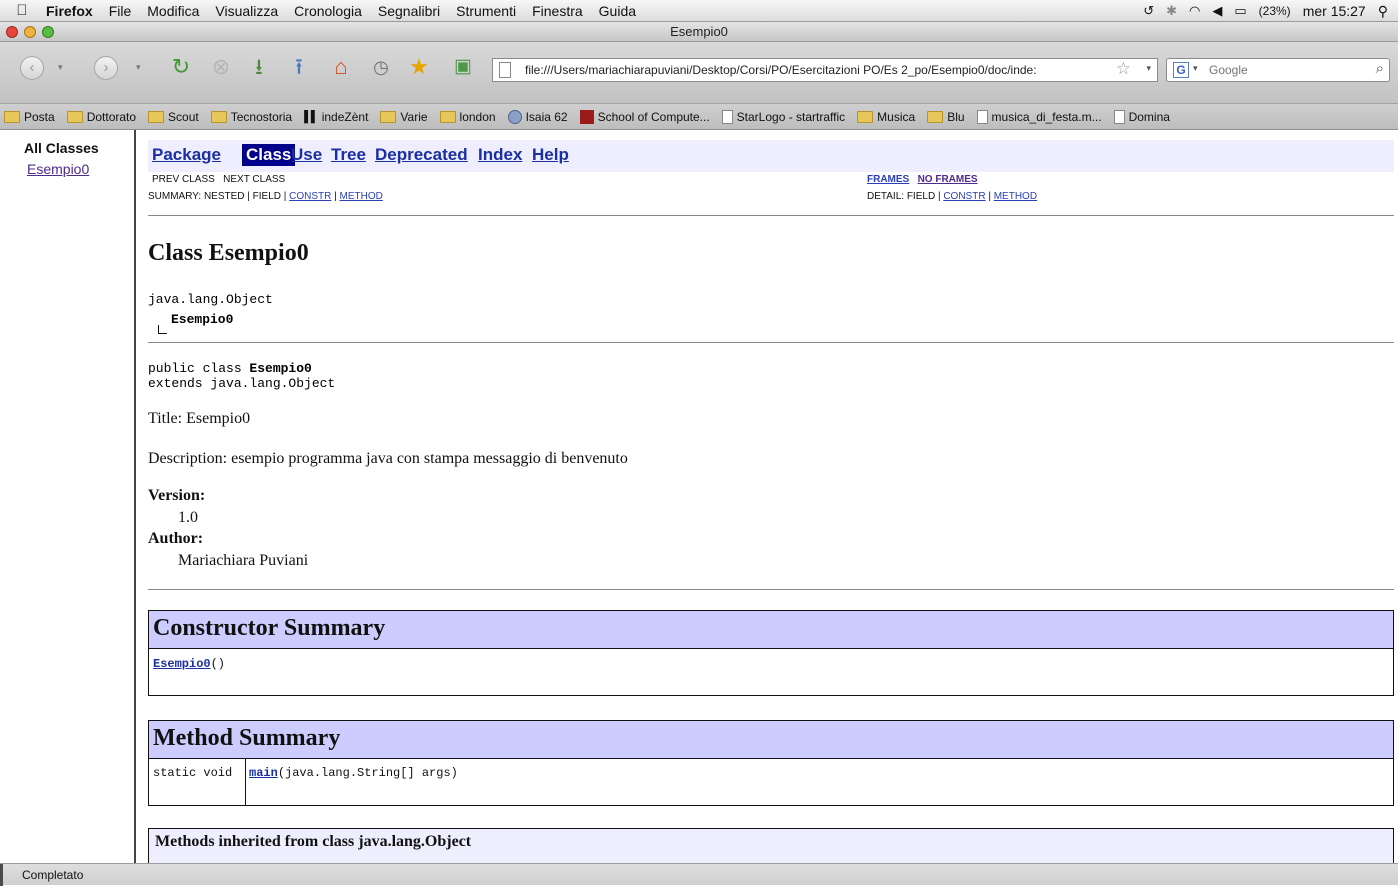 This screenshot has height=886, width=1398. What do you see at coordinates (341, 67) in the screenshot?
I see `home-icon: ⌂` at bounding box center [341, 67].